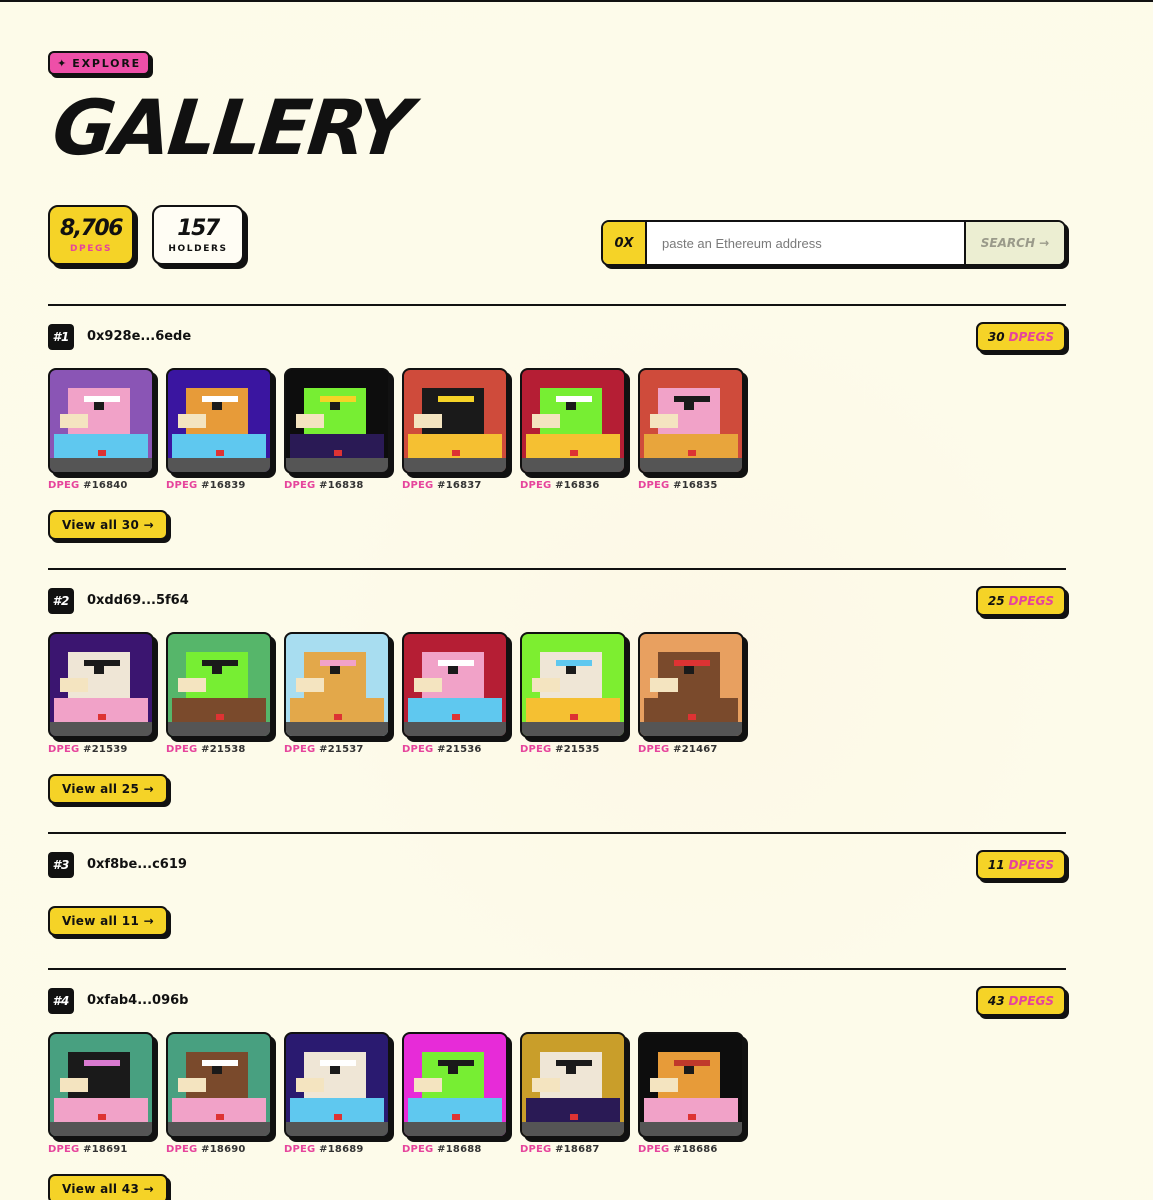 The width and height of the screenshot is (1153, 1200). What do you see at coordinates (139, 336) in the screenshot?
I see `holder-address: 0x928e...6ede` at bounding box center [139, 336].